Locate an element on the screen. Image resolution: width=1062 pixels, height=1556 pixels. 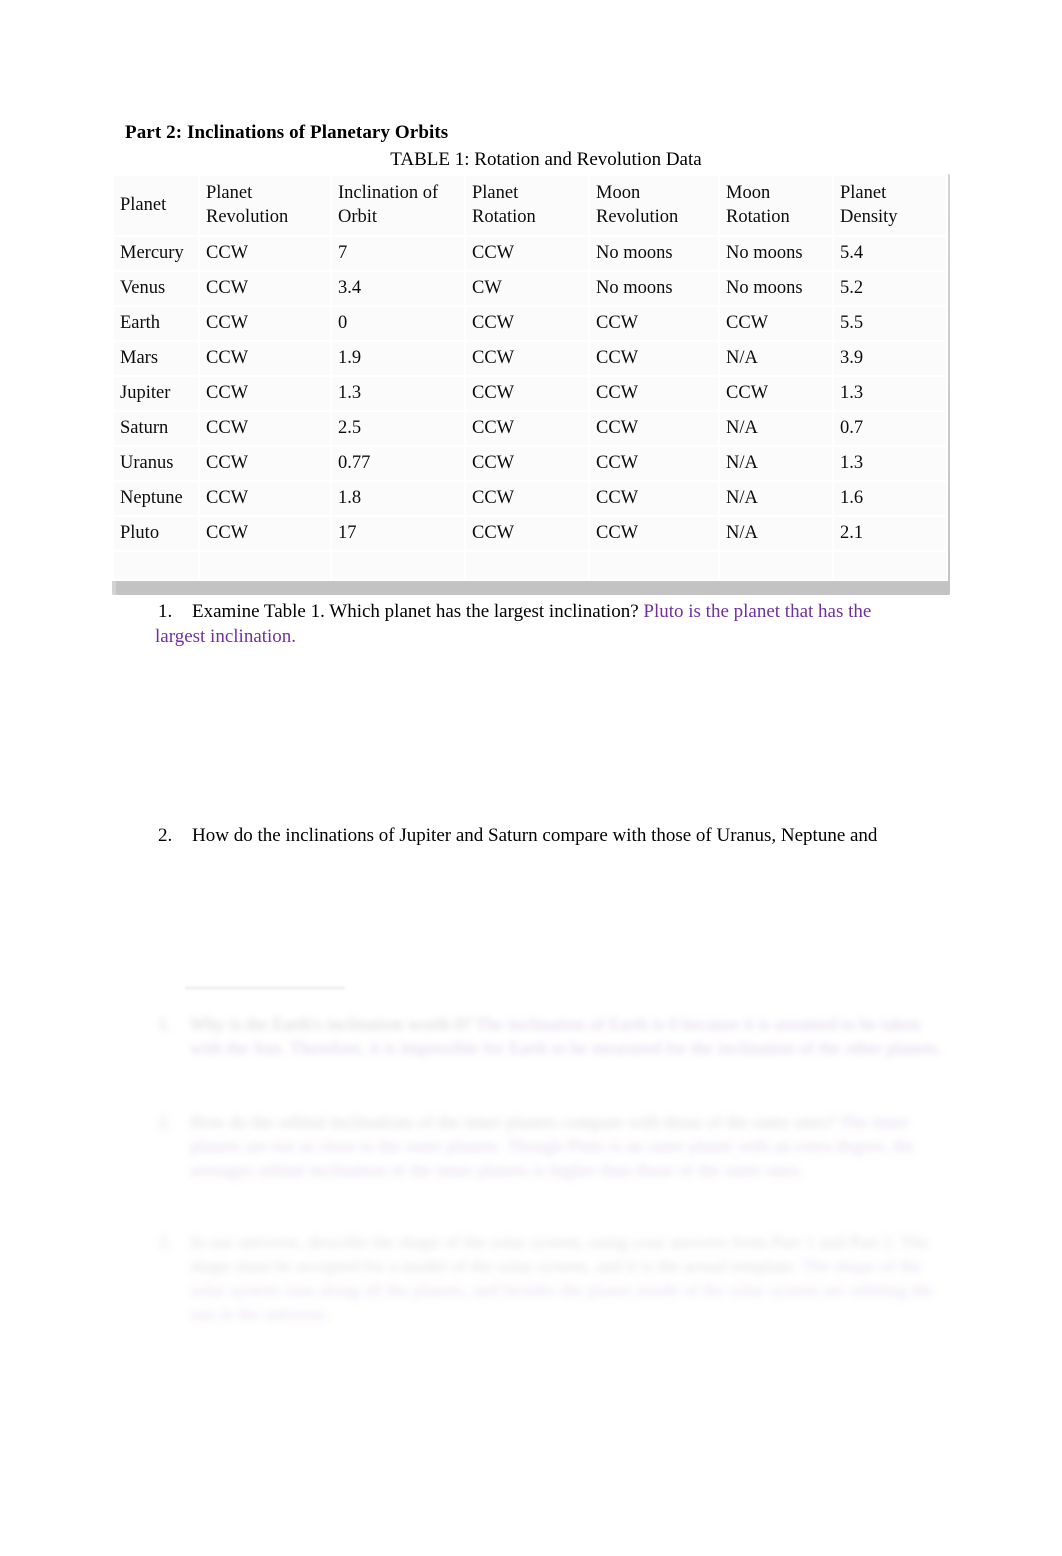
faded-item-1-answer-line3: inclination of the other planets. is located at coordinates (829, 1048).